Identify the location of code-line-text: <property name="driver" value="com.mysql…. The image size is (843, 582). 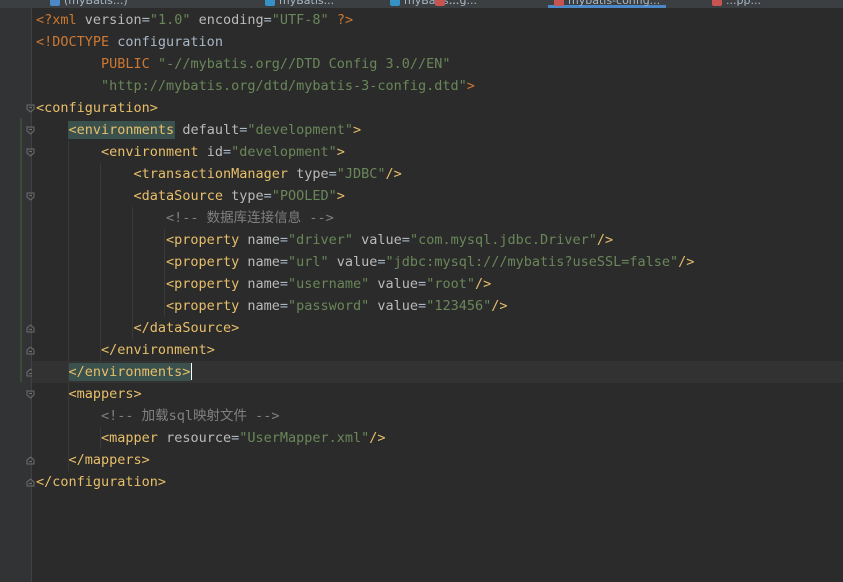
(324, 240).